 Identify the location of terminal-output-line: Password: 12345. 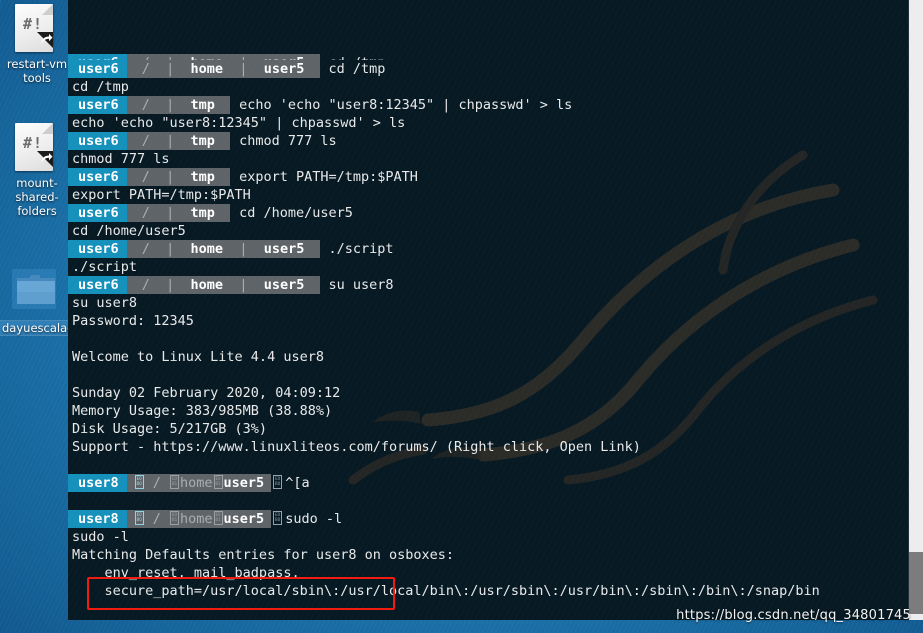
(133, 321).